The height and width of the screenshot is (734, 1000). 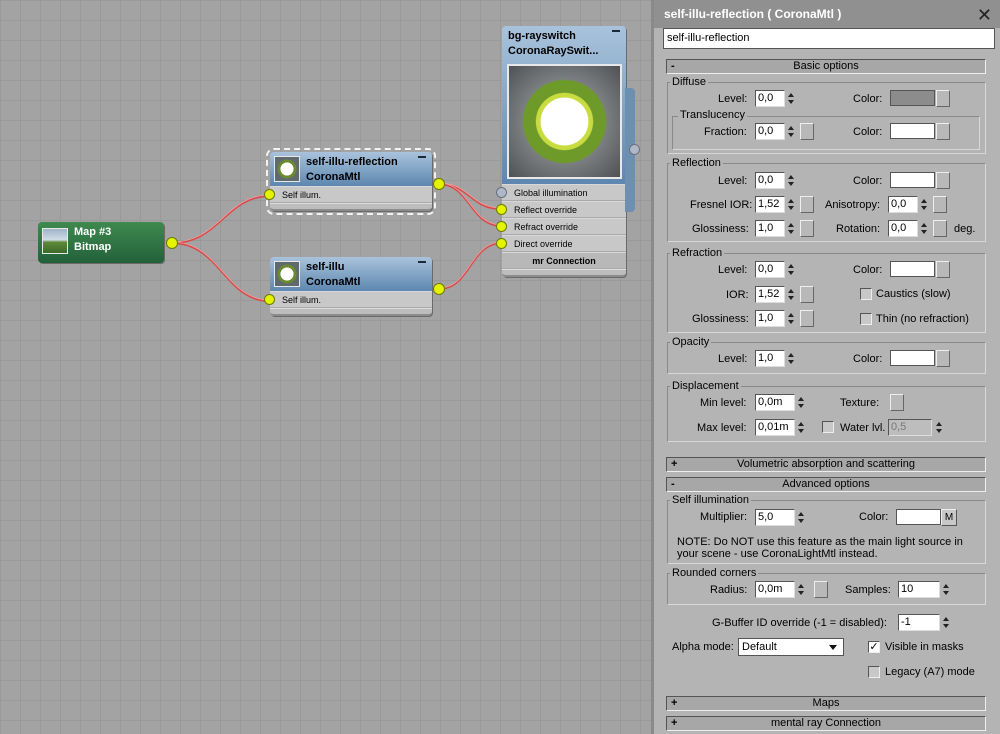 What do you see at coordinates (940, 228) in the screenshot?
I see `rotation-map-button` at bounding box center [940, 228].